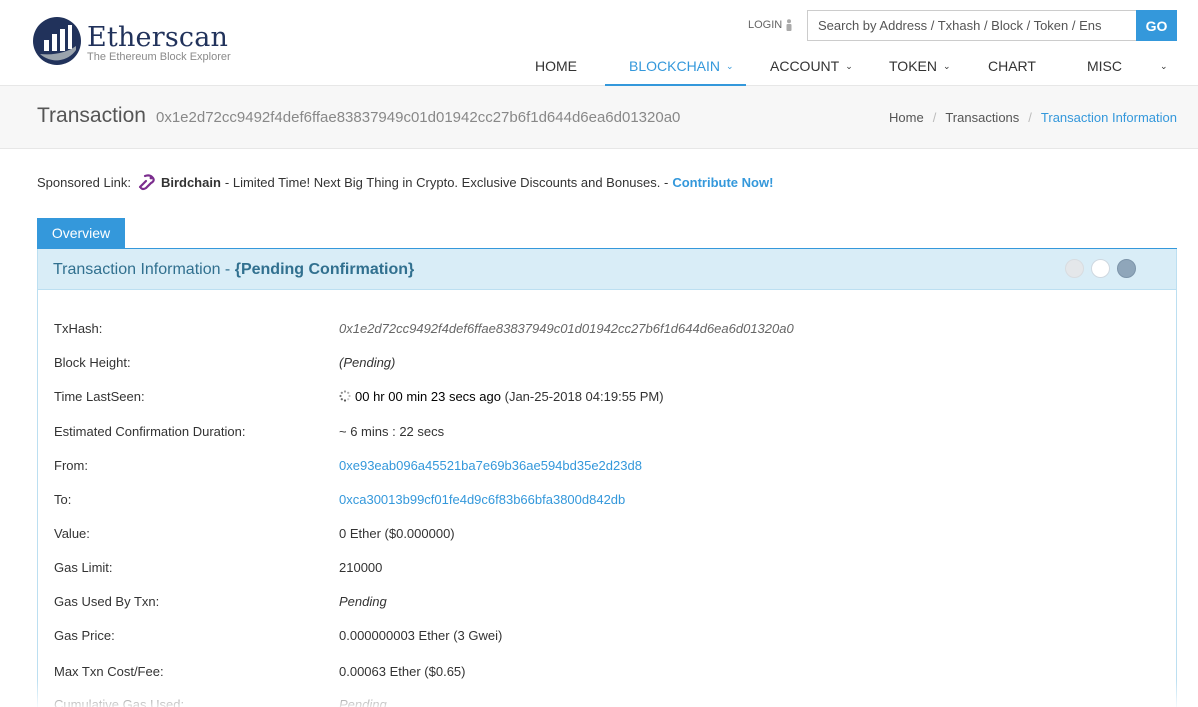  What do you see at coordinates (982, 117) in the screenshot?
I see `breadcrumb-transactions: Transactions` at bounding box center [982, 117].